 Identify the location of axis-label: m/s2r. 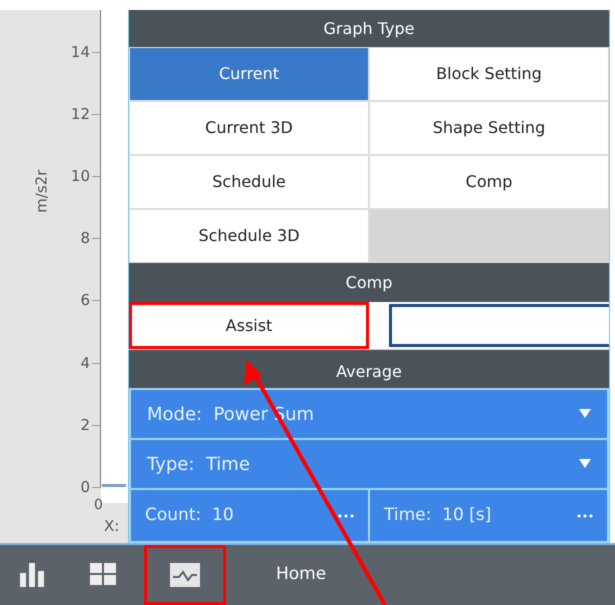
(41, 191).